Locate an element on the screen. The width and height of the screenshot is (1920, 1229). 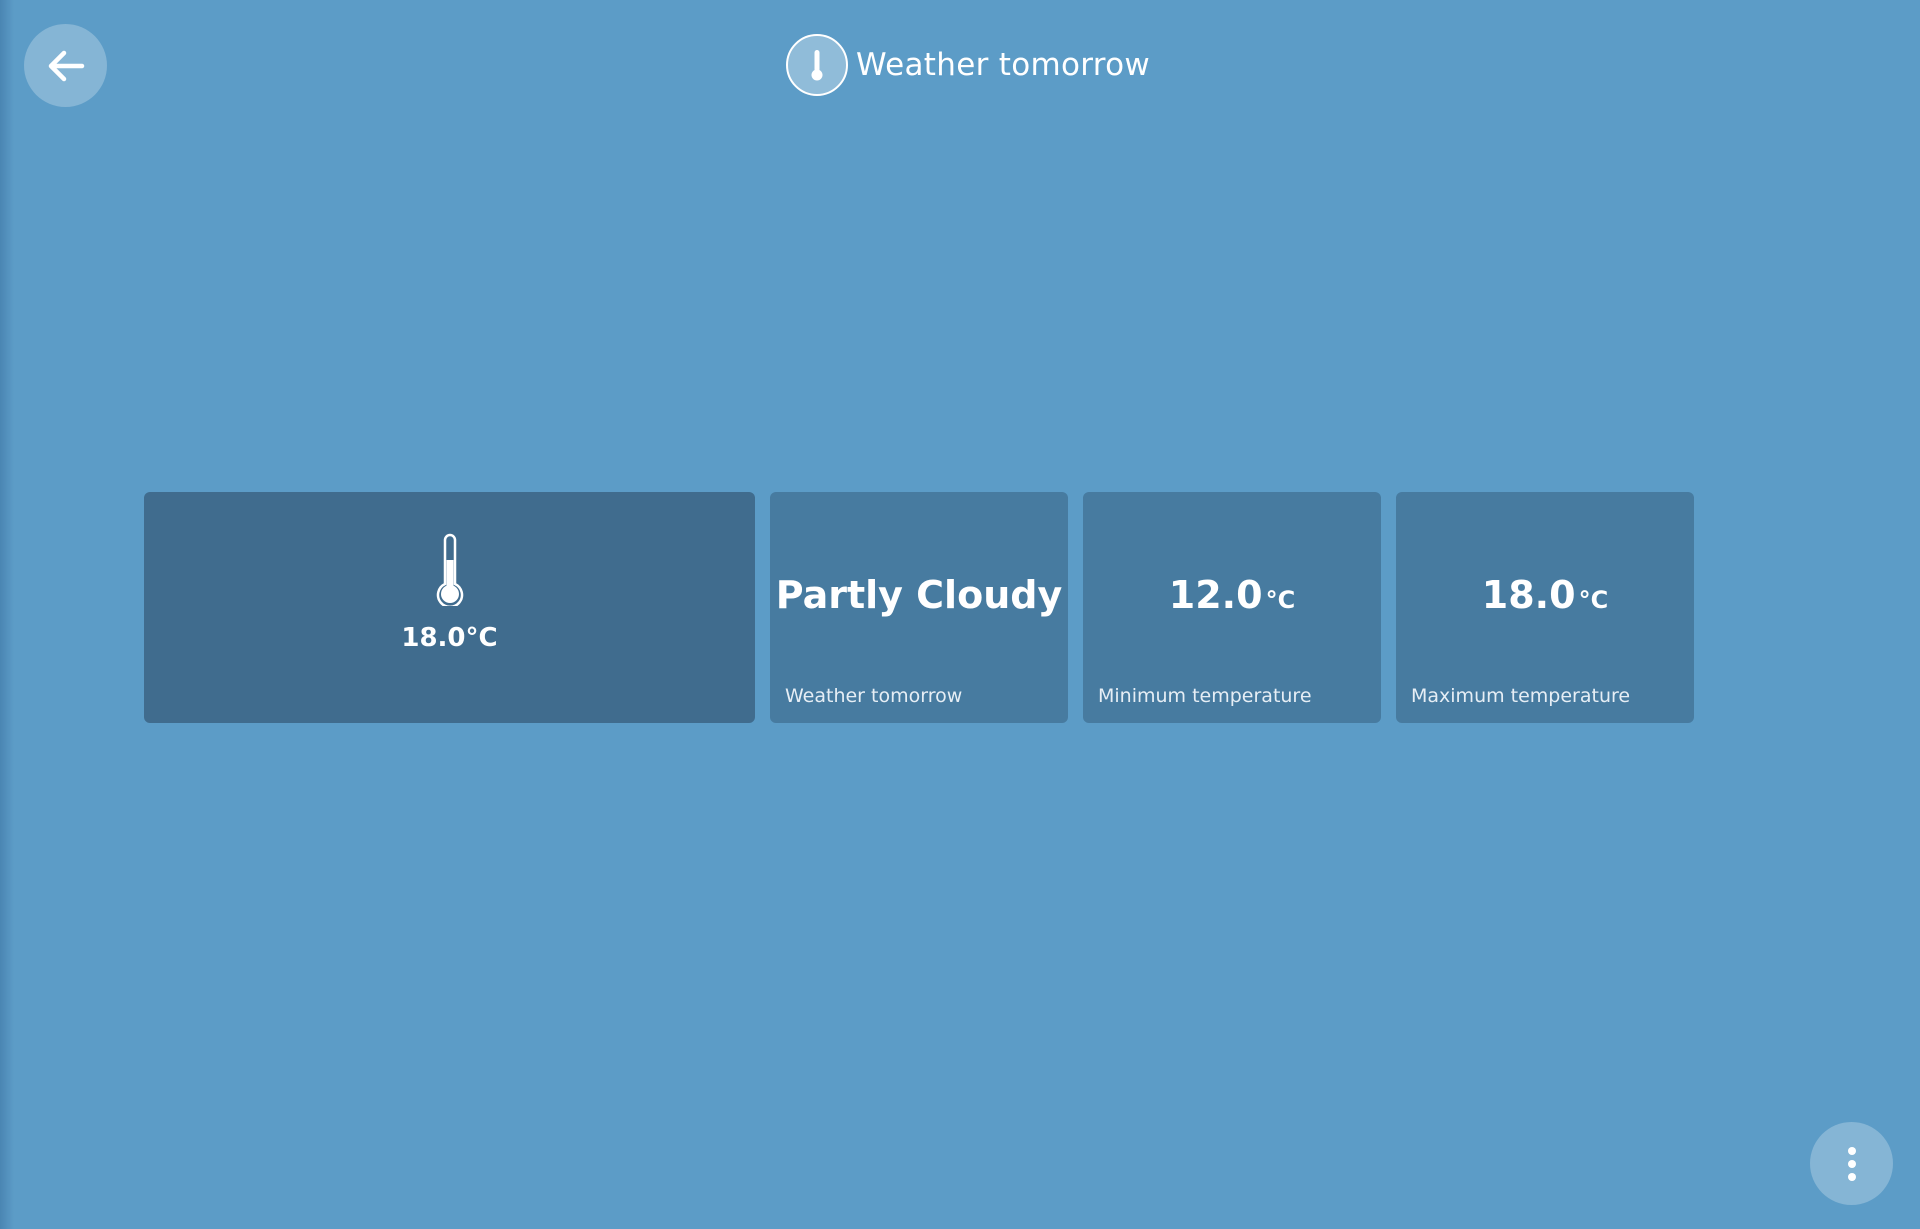
tile-value: 18.0 °C is located at coordinates (1545, 595).